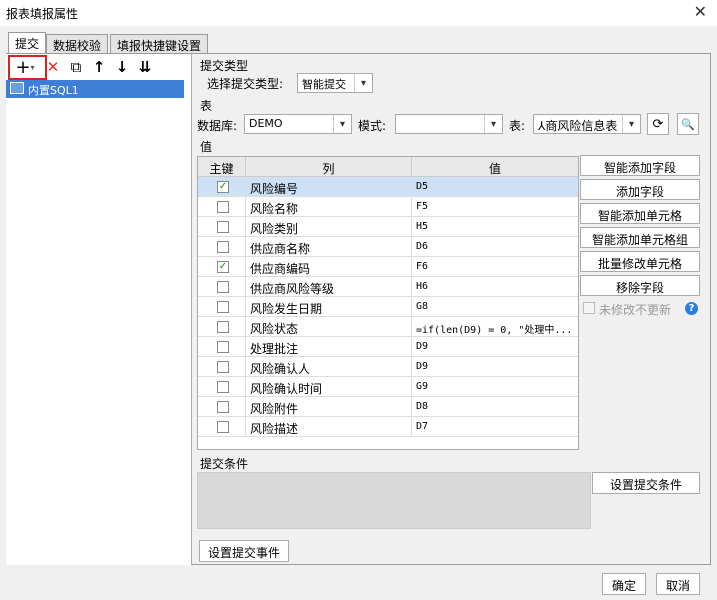  Describe the element at coordinates (77, 44) in the screenshot. I see `tab-data-validation: 数据校验` at that location.